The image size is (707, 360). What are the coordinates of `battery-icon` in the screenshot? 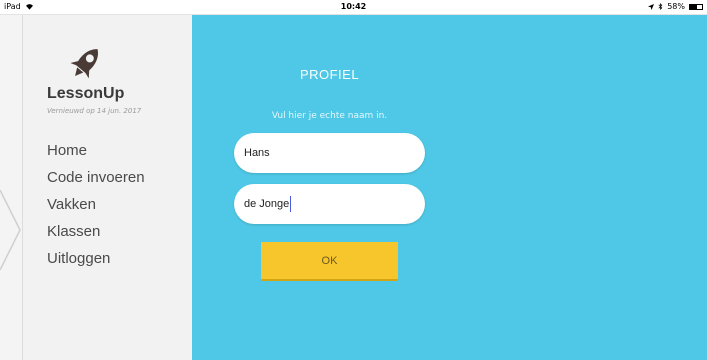 It's located at (696, 6).